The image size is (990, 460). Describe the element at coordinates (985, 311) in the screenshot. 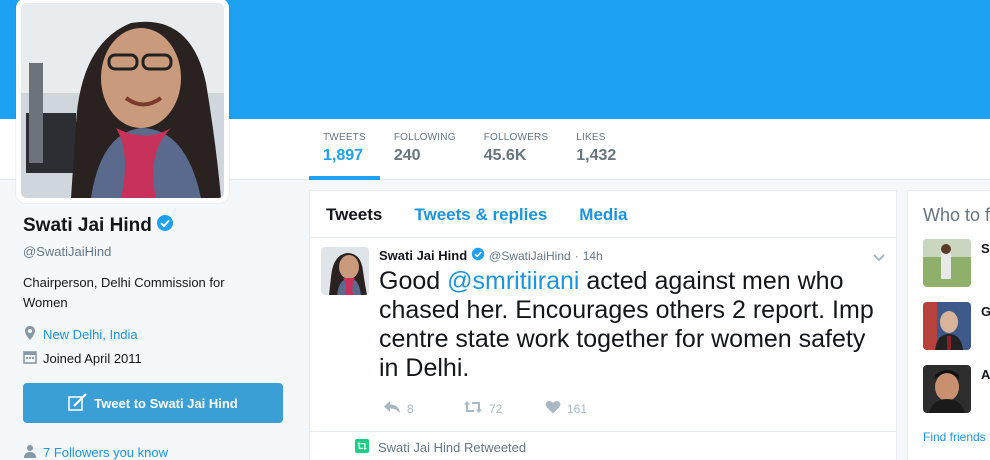

I see `suggestion-name: G` at that location.